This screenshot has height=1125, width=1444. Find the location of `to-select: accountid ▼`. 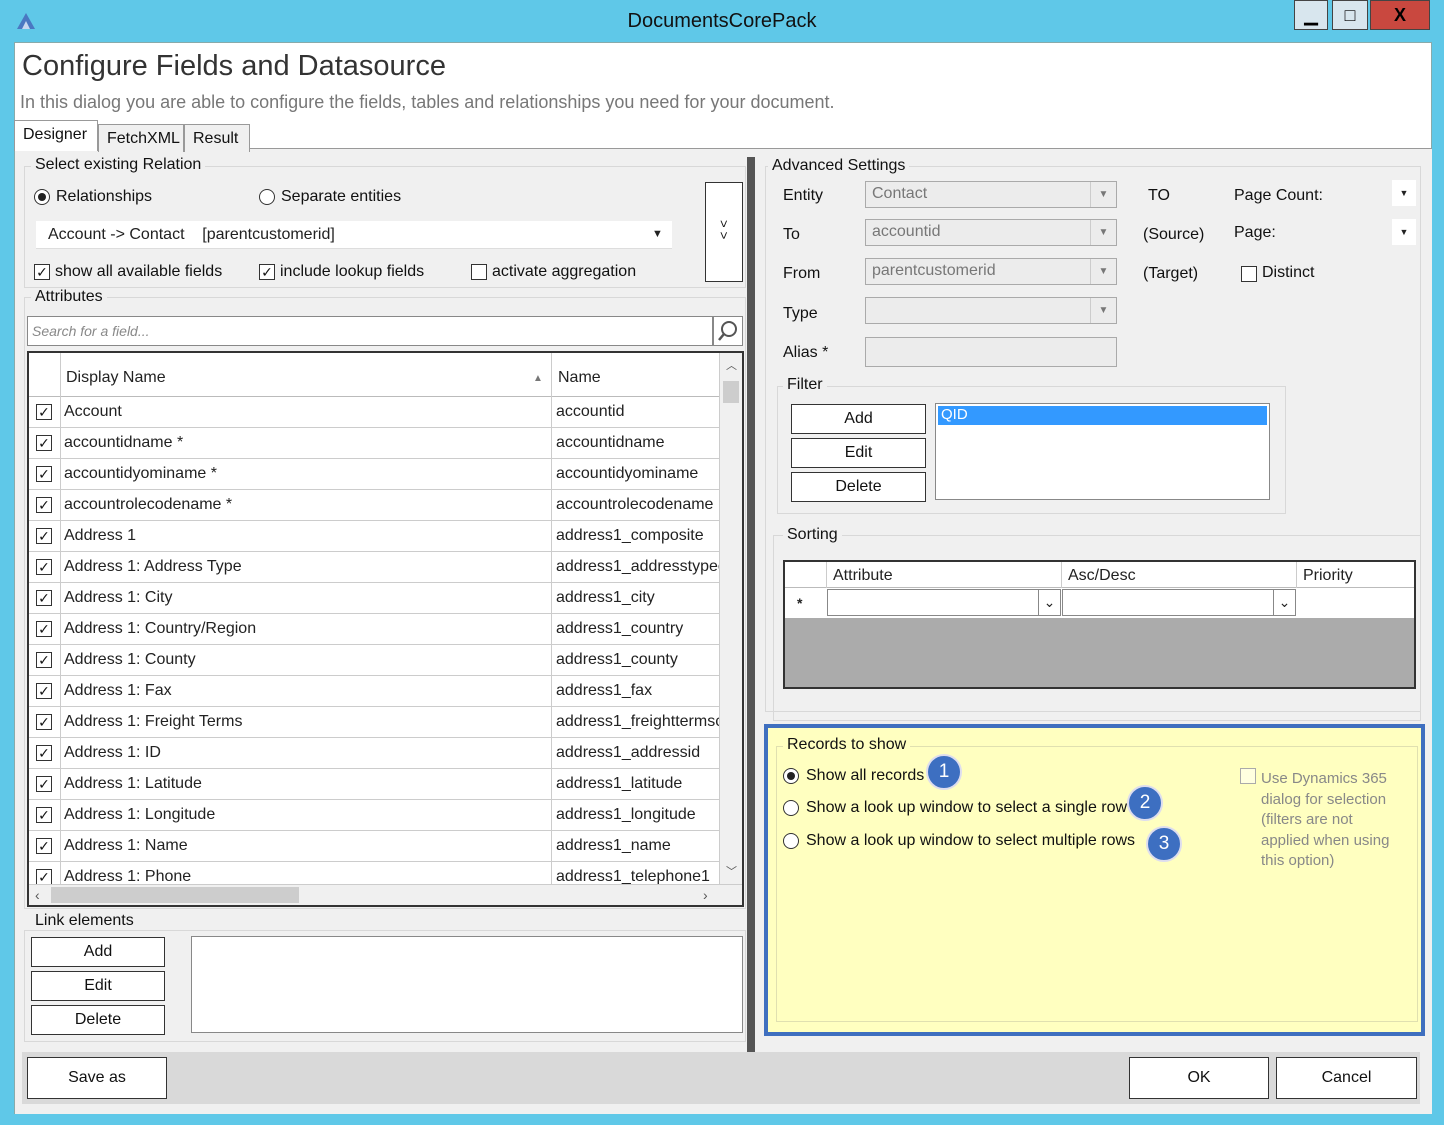

to-select: accountid ▼ is located at coordinates (991, 232).